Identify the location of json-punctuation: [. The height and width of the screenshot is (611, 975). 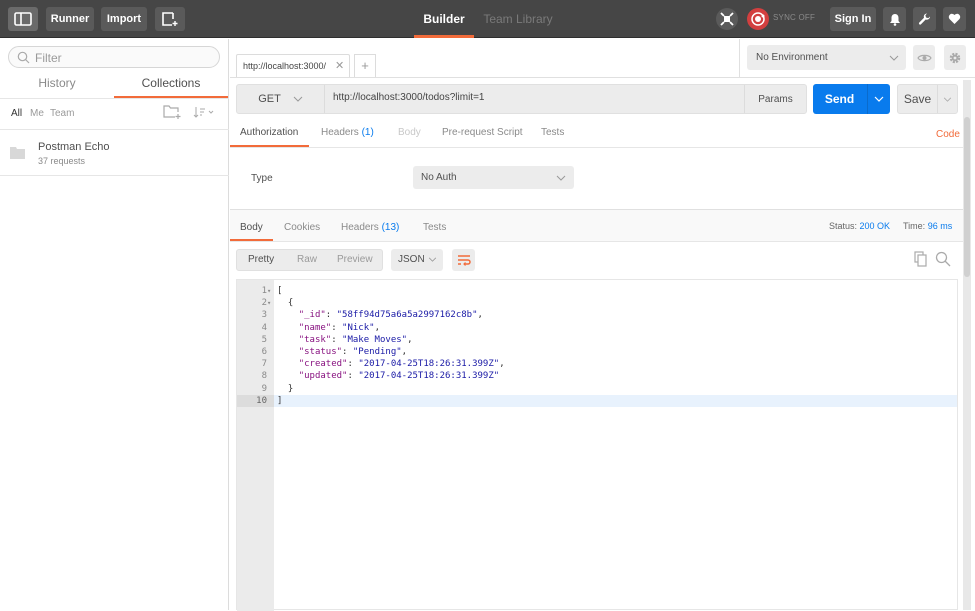
(280, 291).